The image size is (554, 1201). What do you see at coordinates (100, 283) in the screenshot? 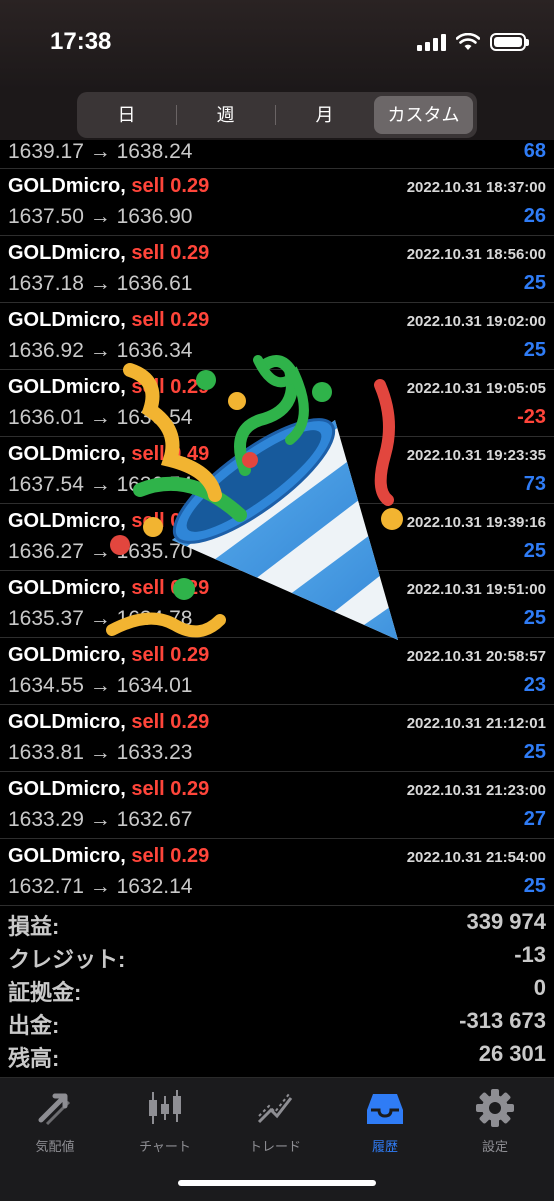
I see `trade-prices: 1637.18 → 1636.61` at bounding box center [100, 283].